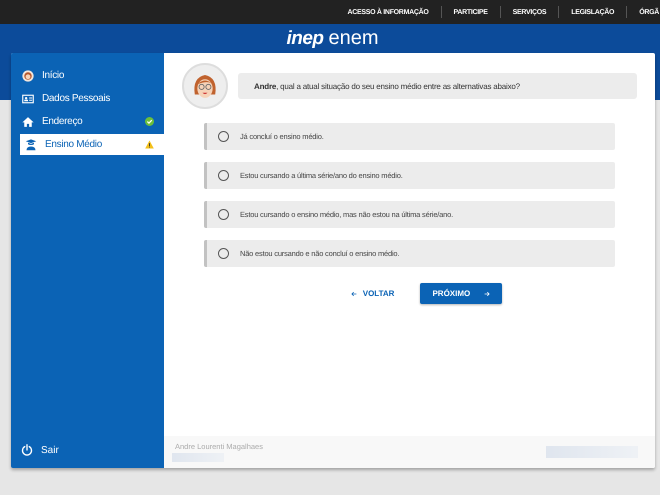 The height and width of the screenshot is (495, 660). What do you see at coordinates (198, 457) in the screenshot?
I see `loading-placeholder` at bounding box center [198, 457].